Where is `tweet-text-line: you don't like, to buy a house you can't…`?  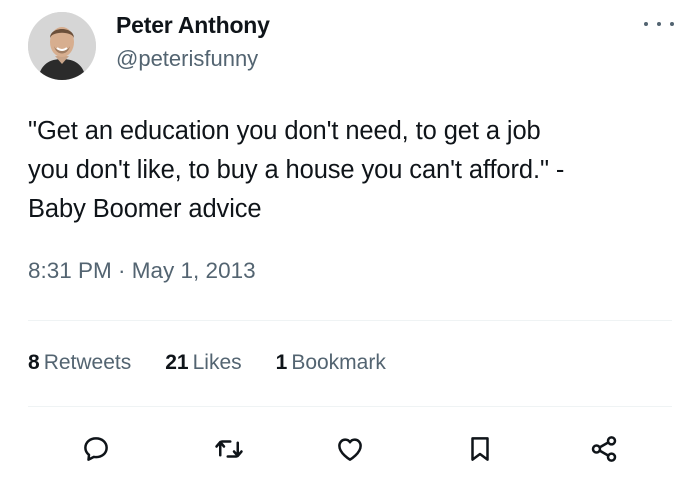 tweet-text-line: you don't like, to buy a house you can't… is located at coordinates (296, 170).